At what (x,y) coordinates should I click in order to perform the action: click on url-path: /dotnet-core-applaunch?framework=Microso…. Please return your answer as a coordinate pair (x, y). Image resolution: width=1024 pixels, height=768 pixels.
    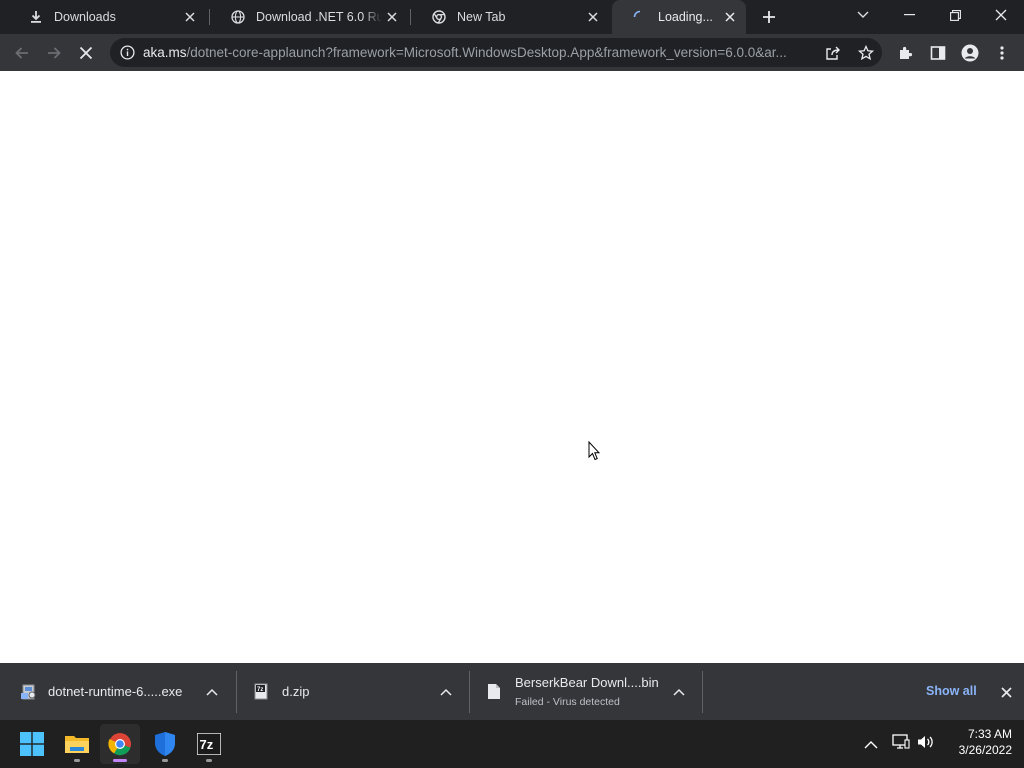
    Looking at the image, I should click on (486, 52).